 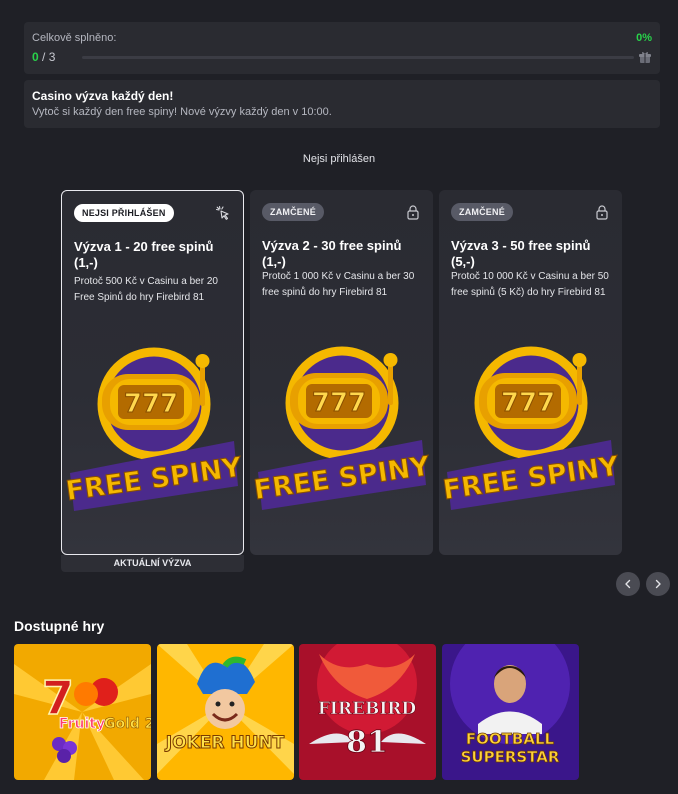 I want to click on gift-icon, so click(x=645, y=57).